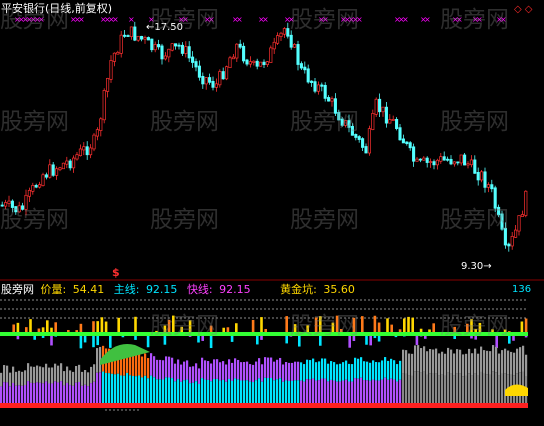  I want to click on nav-diamond-icon: ◇◇, so click(524, 9).